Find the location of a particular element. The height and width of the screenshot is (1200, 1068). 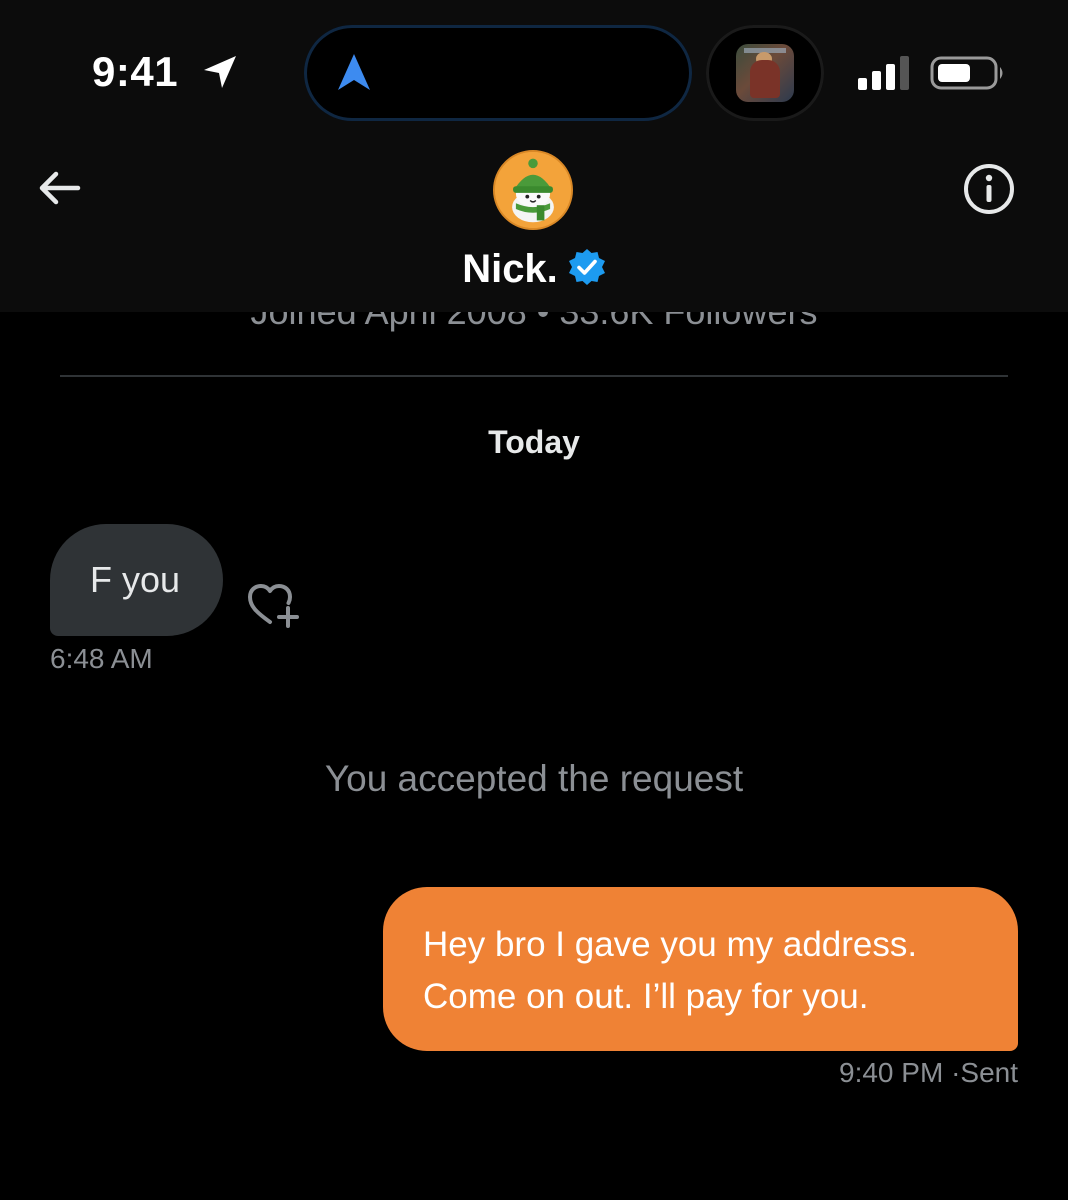

display-name: Nick. is located at coordinates (534, 269).